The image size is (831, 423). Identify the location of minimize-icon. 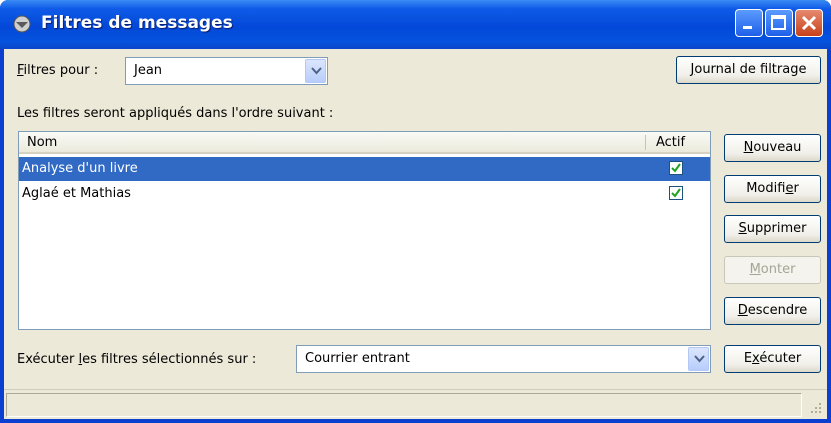
(747, 27).